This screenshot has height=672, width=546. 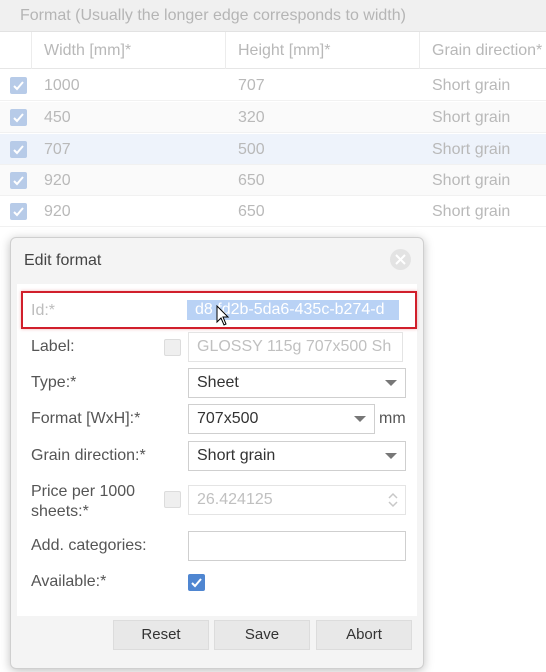 What do you see at coordinates (251, 85) in the screenshot?
I see `cell-height: 707` at bounding box center [251, 85].